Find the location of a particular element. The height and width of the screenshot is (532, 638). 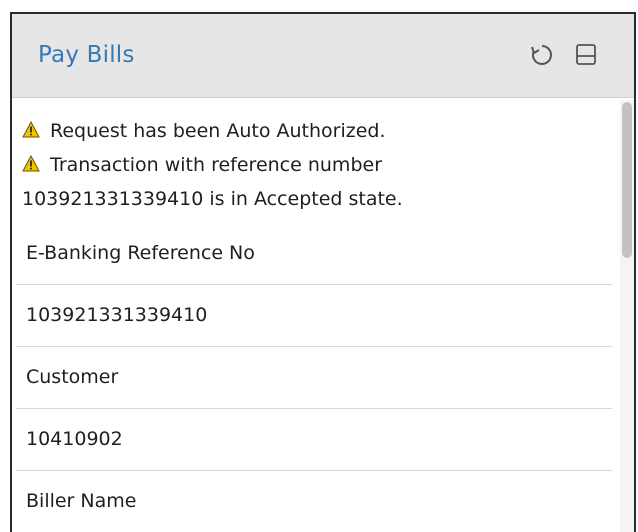

field-label-ebanking-reference: E-Banking Reference No is located at coordinates (314, 254).